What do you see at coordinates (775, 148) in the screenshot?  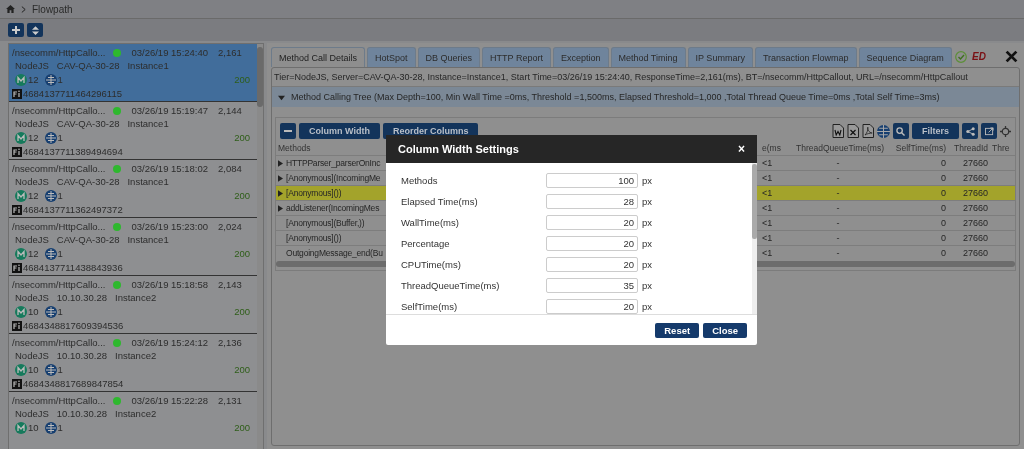 I see `column-header: e(ms` at bounding box center [775, 148].